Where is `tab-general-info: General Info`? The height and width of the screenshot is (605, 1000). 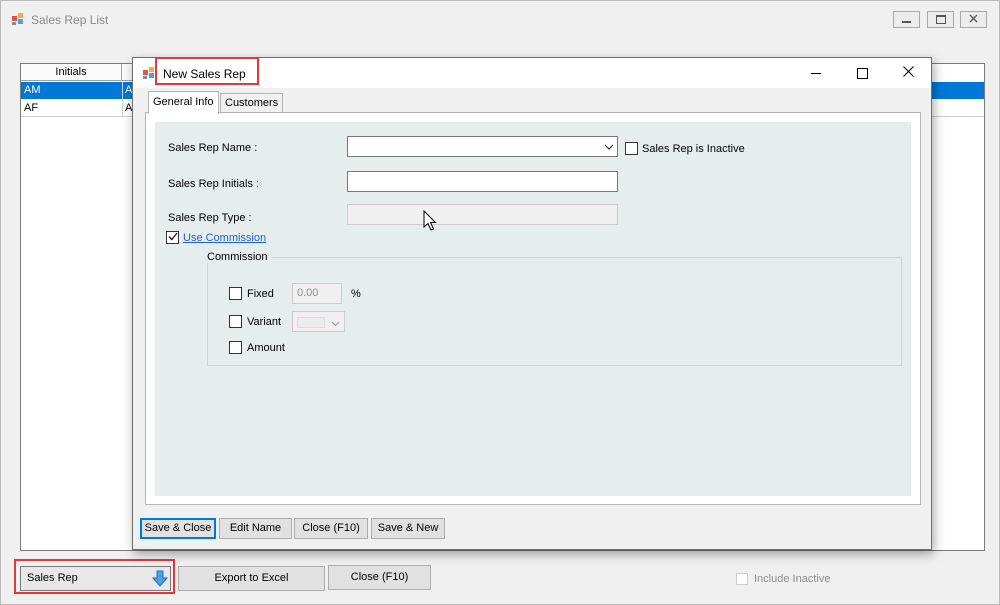
tab-general-info: General Info is located at coordinates (183, 102).